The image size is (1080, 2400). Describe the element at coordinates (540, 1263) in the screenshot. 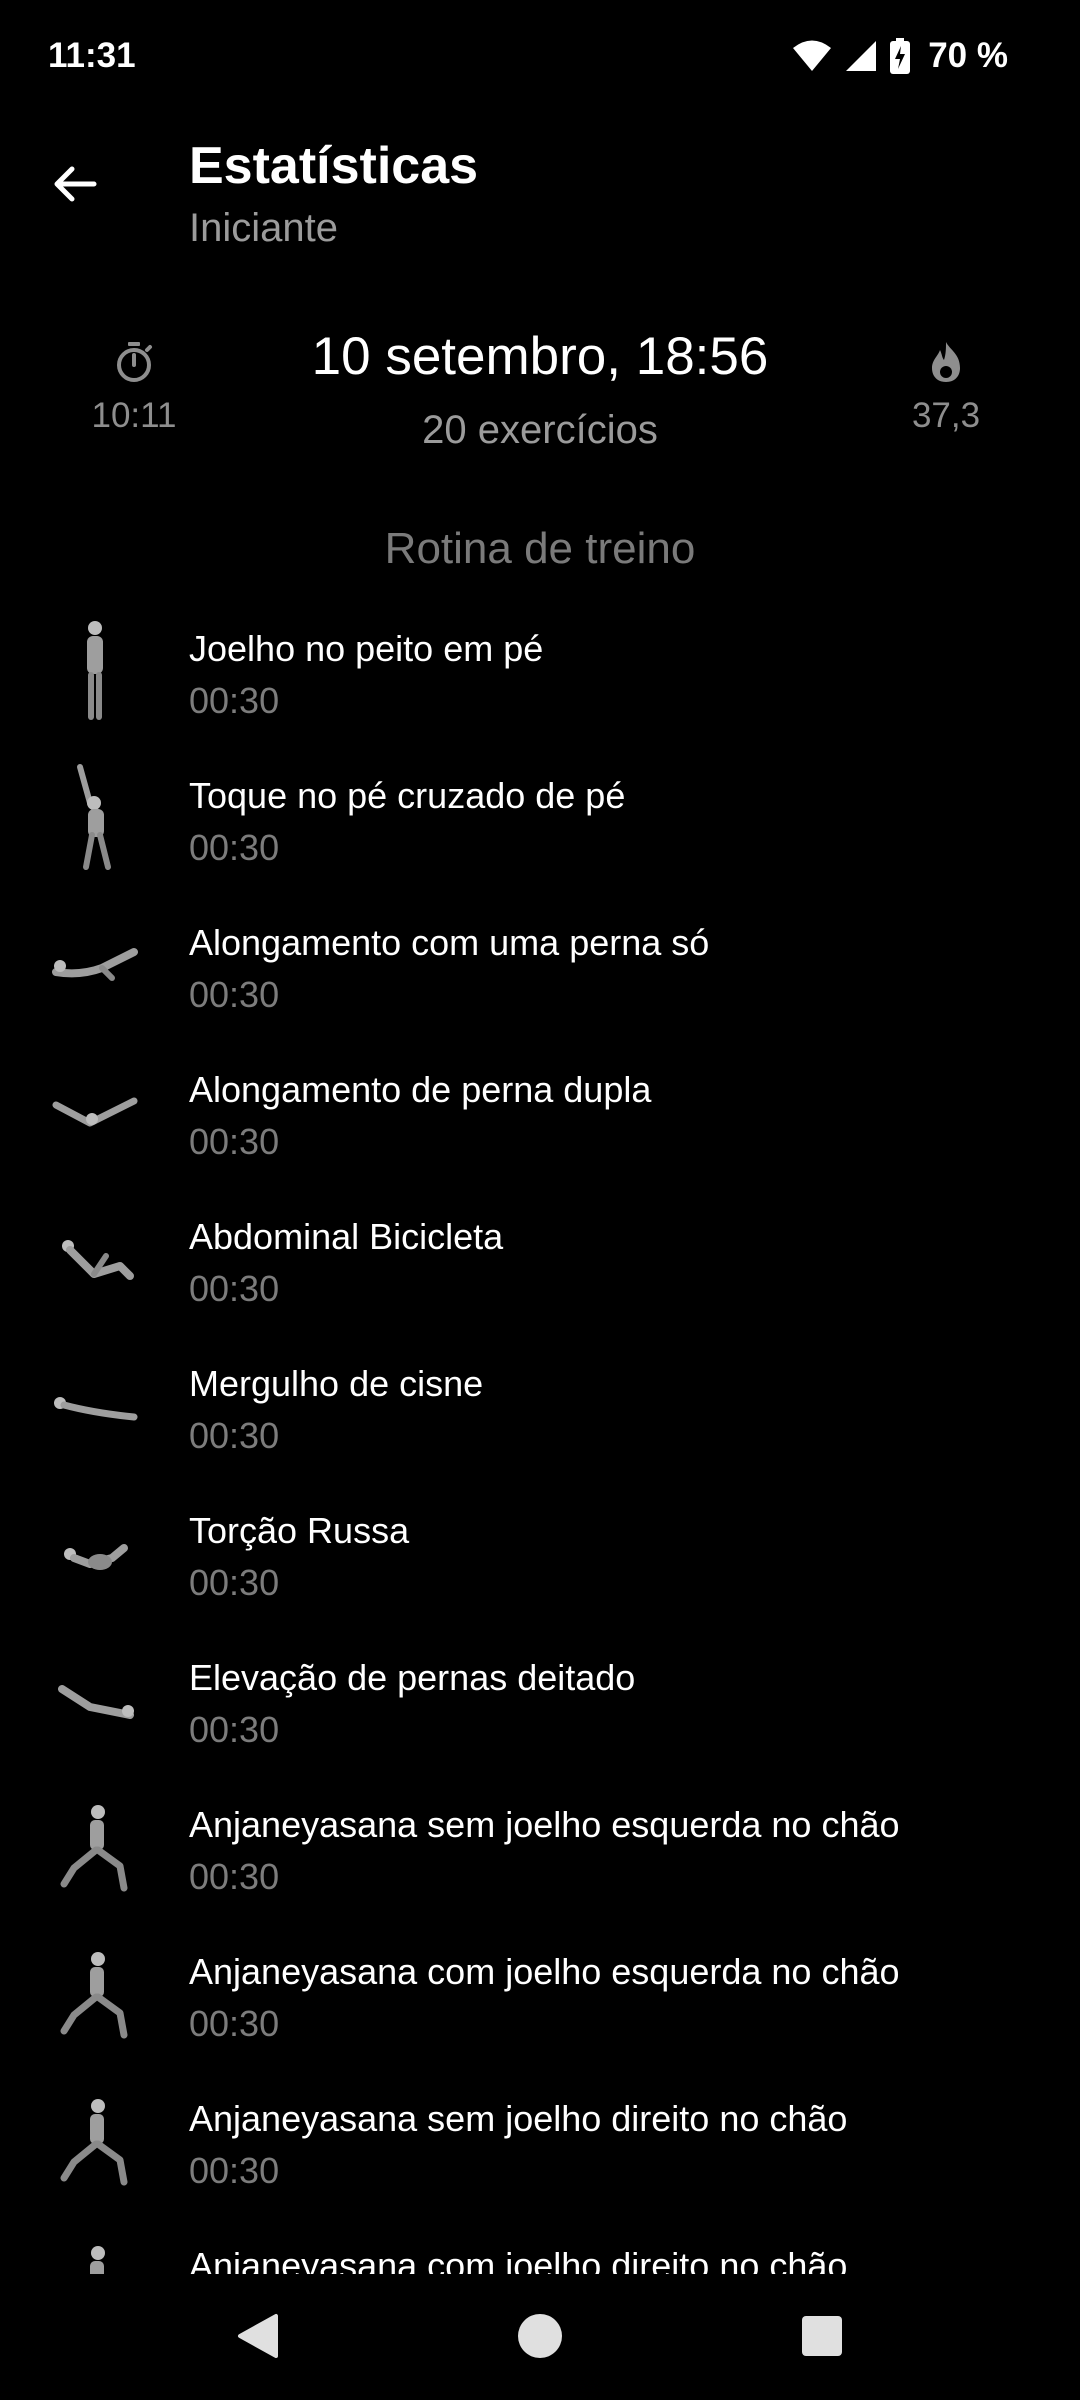

I see `exercise-item: Abdominal Bicicleta 00:30` at that location.